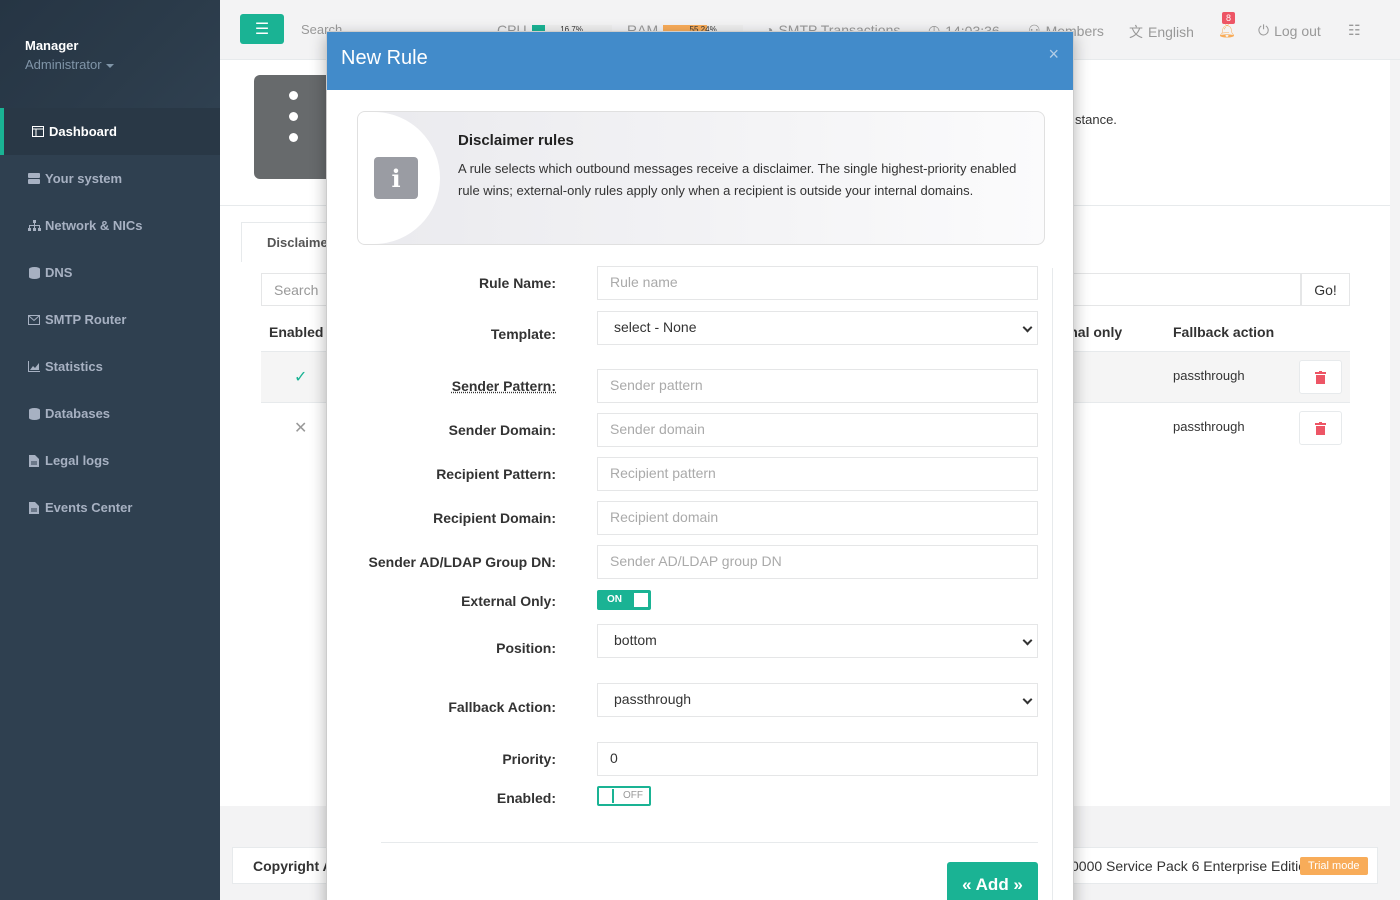 The height and width of the screenshot is (900, 1400). Describe the element at coordinates (817, 700) in the screenshot. I see `fallback-action-select: passthrough` at that location.